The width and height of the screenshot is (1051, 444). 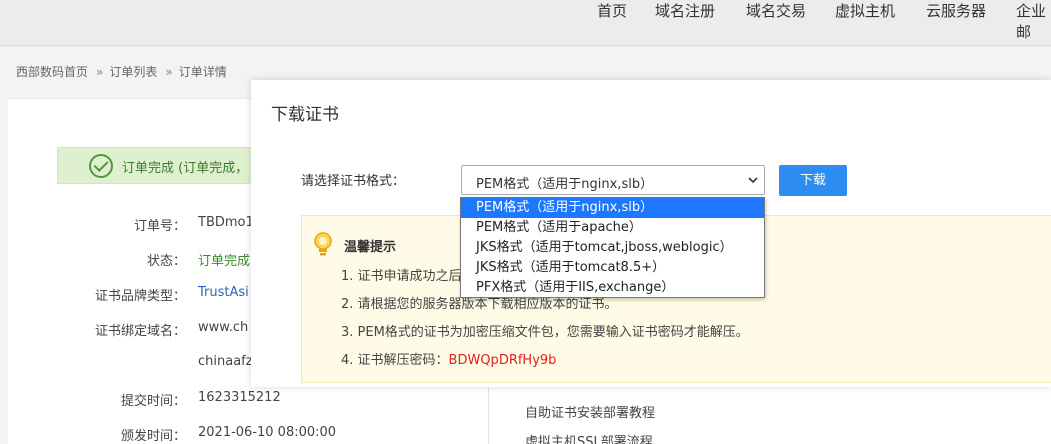 I want to click on issue-time-label: 颁发时间：, so click(x=153, y=436).